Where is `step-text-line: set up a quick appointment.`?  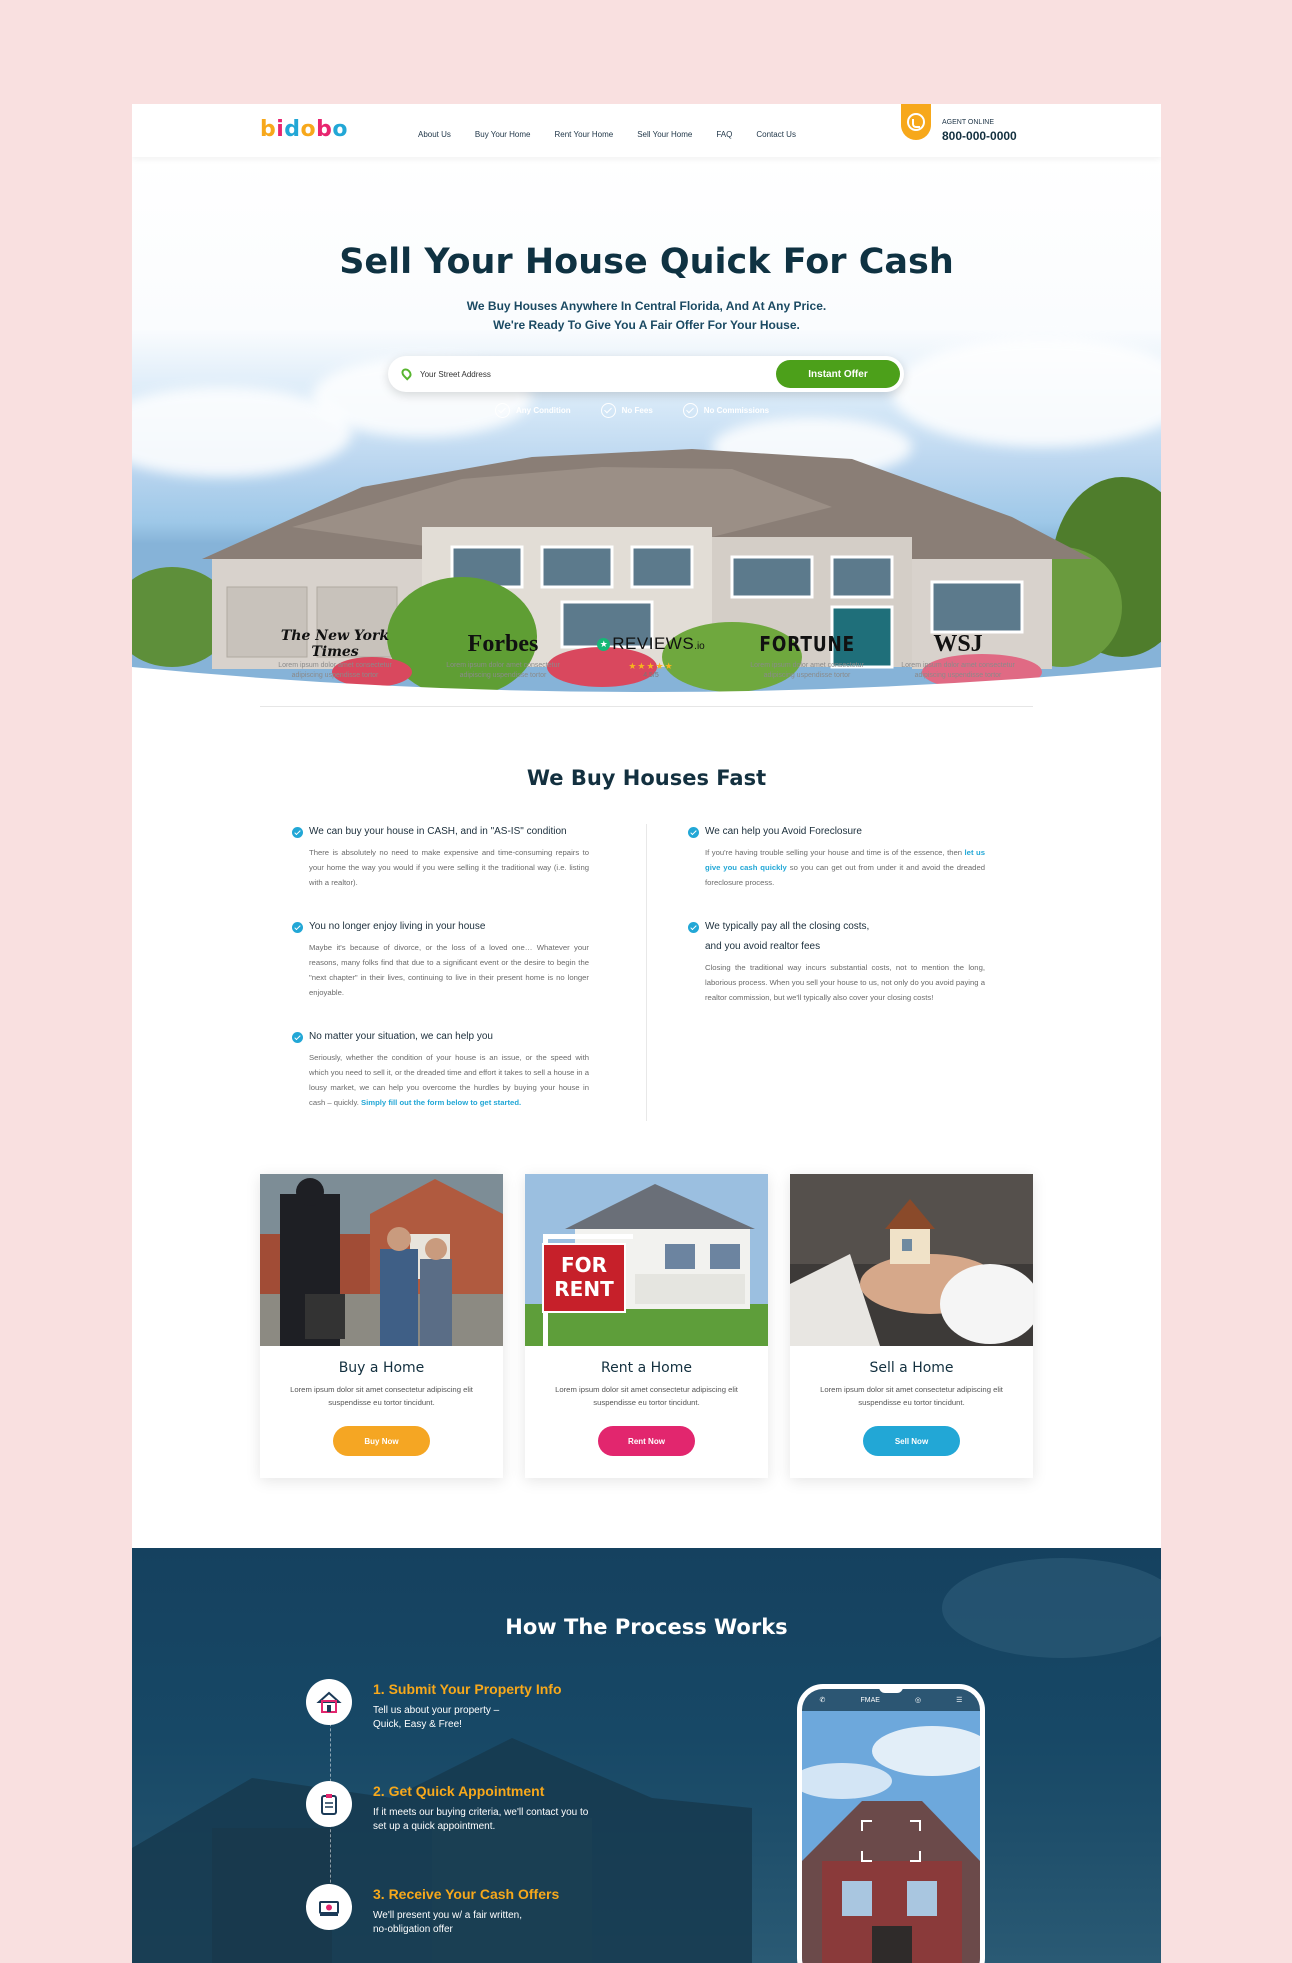 step-text-line: set up a quick appointment. is located at coordinates (434, 1826).